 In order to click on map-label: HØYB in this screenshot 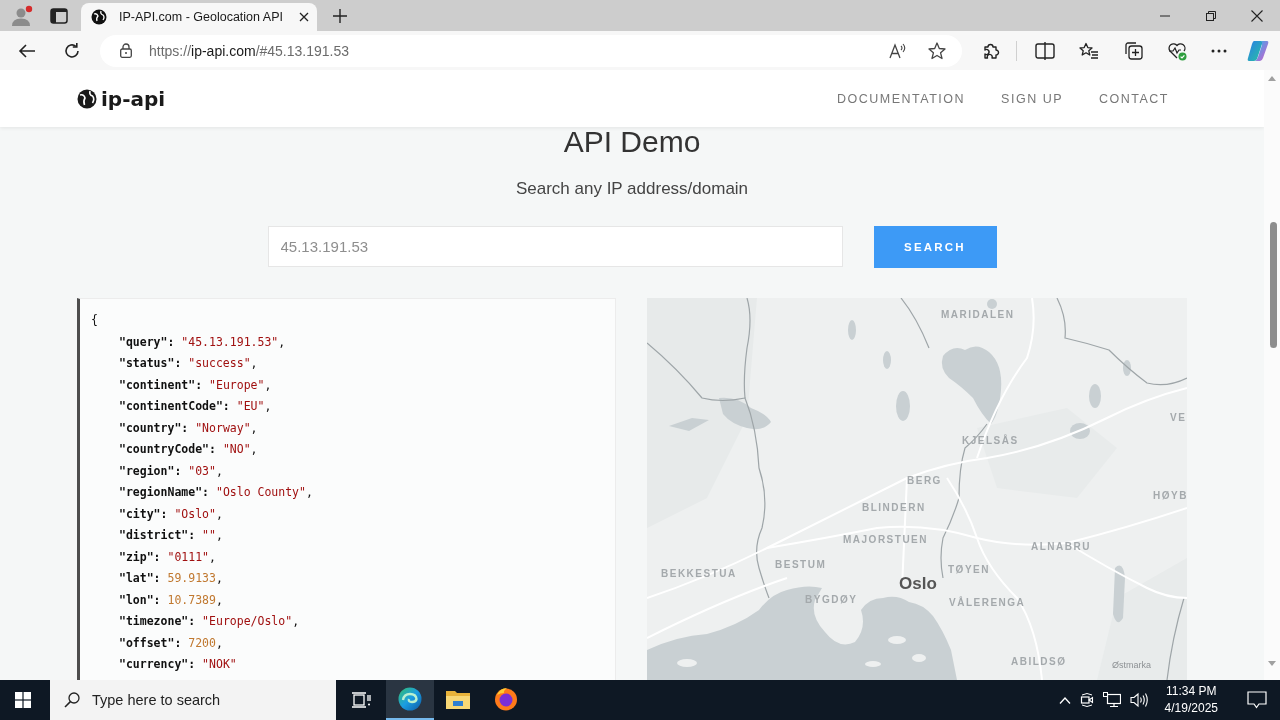, I will do `click(1170, 496)`.